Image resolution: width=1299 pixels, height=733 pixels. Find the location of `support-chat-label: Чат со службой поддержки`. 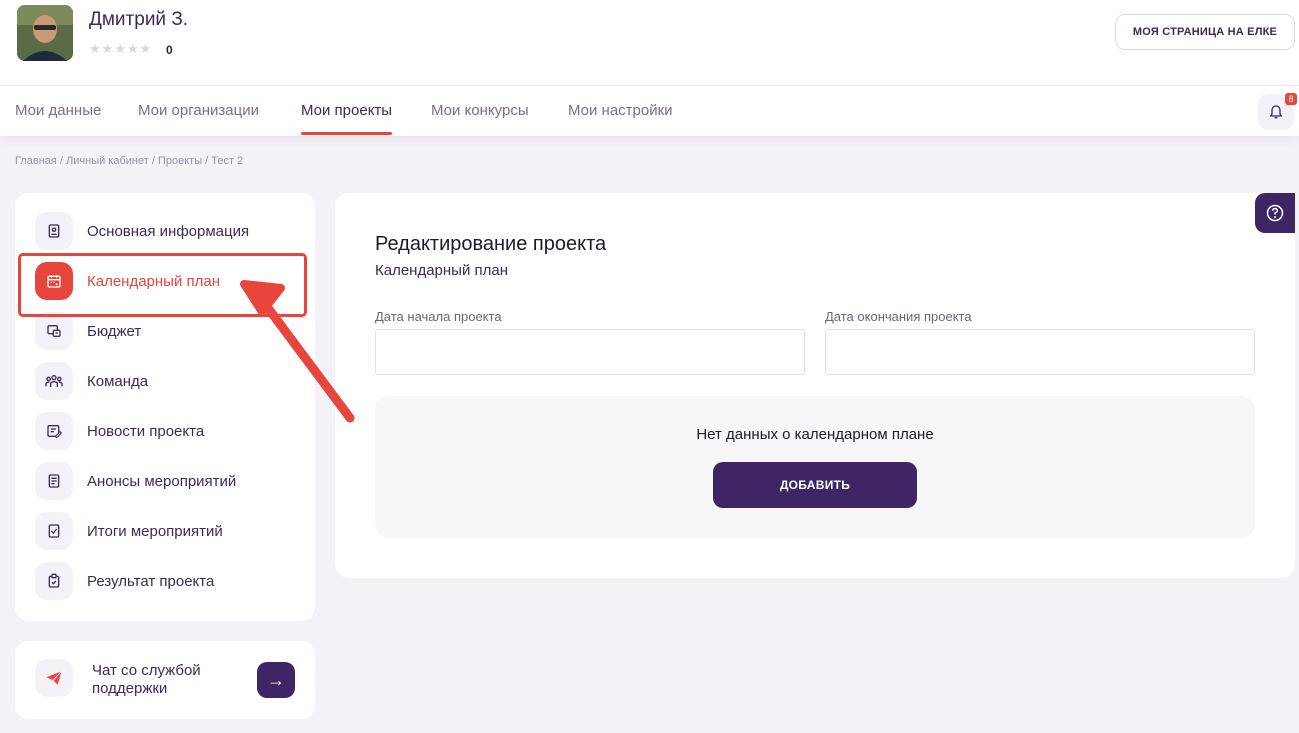

support-chat-label: Чат со службой поддержки is located at coordinates (146, 679).